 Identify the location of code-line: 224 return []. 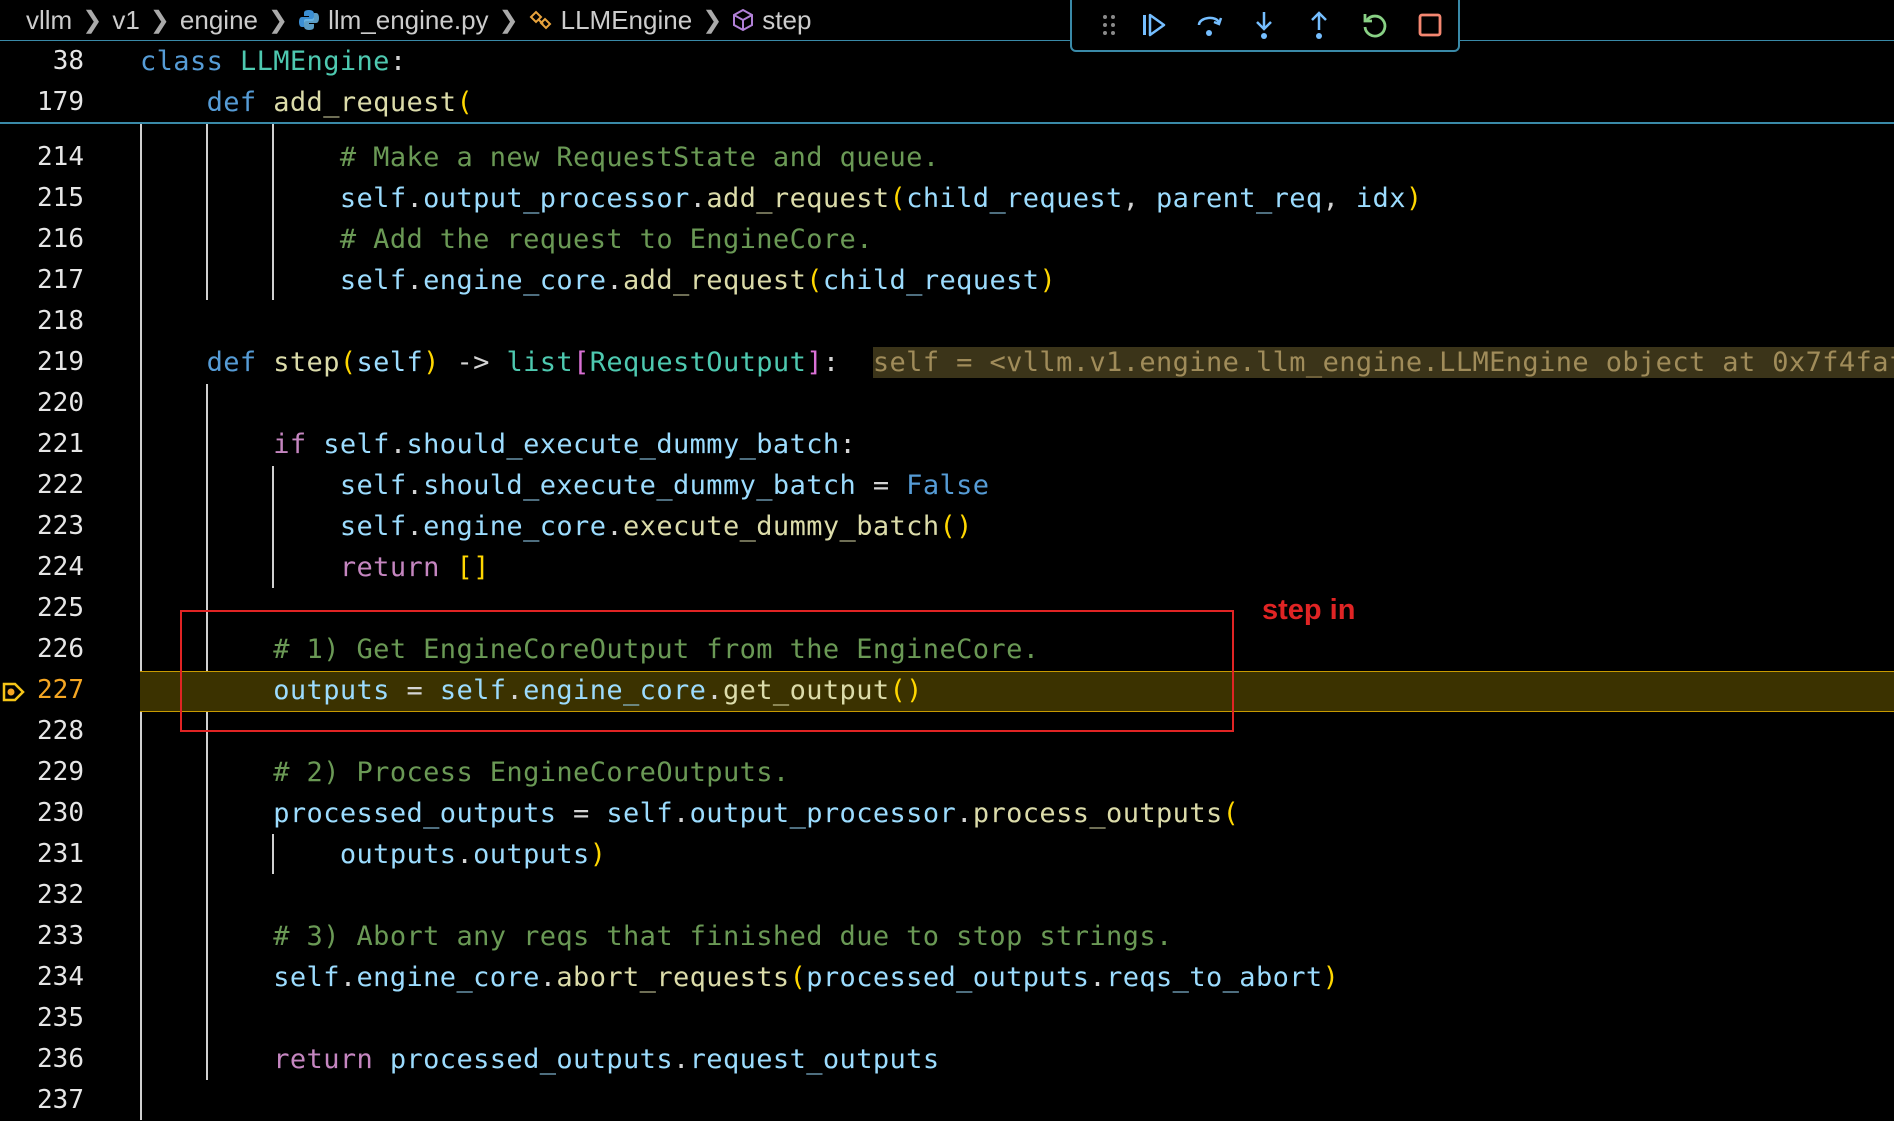
(947, 567).